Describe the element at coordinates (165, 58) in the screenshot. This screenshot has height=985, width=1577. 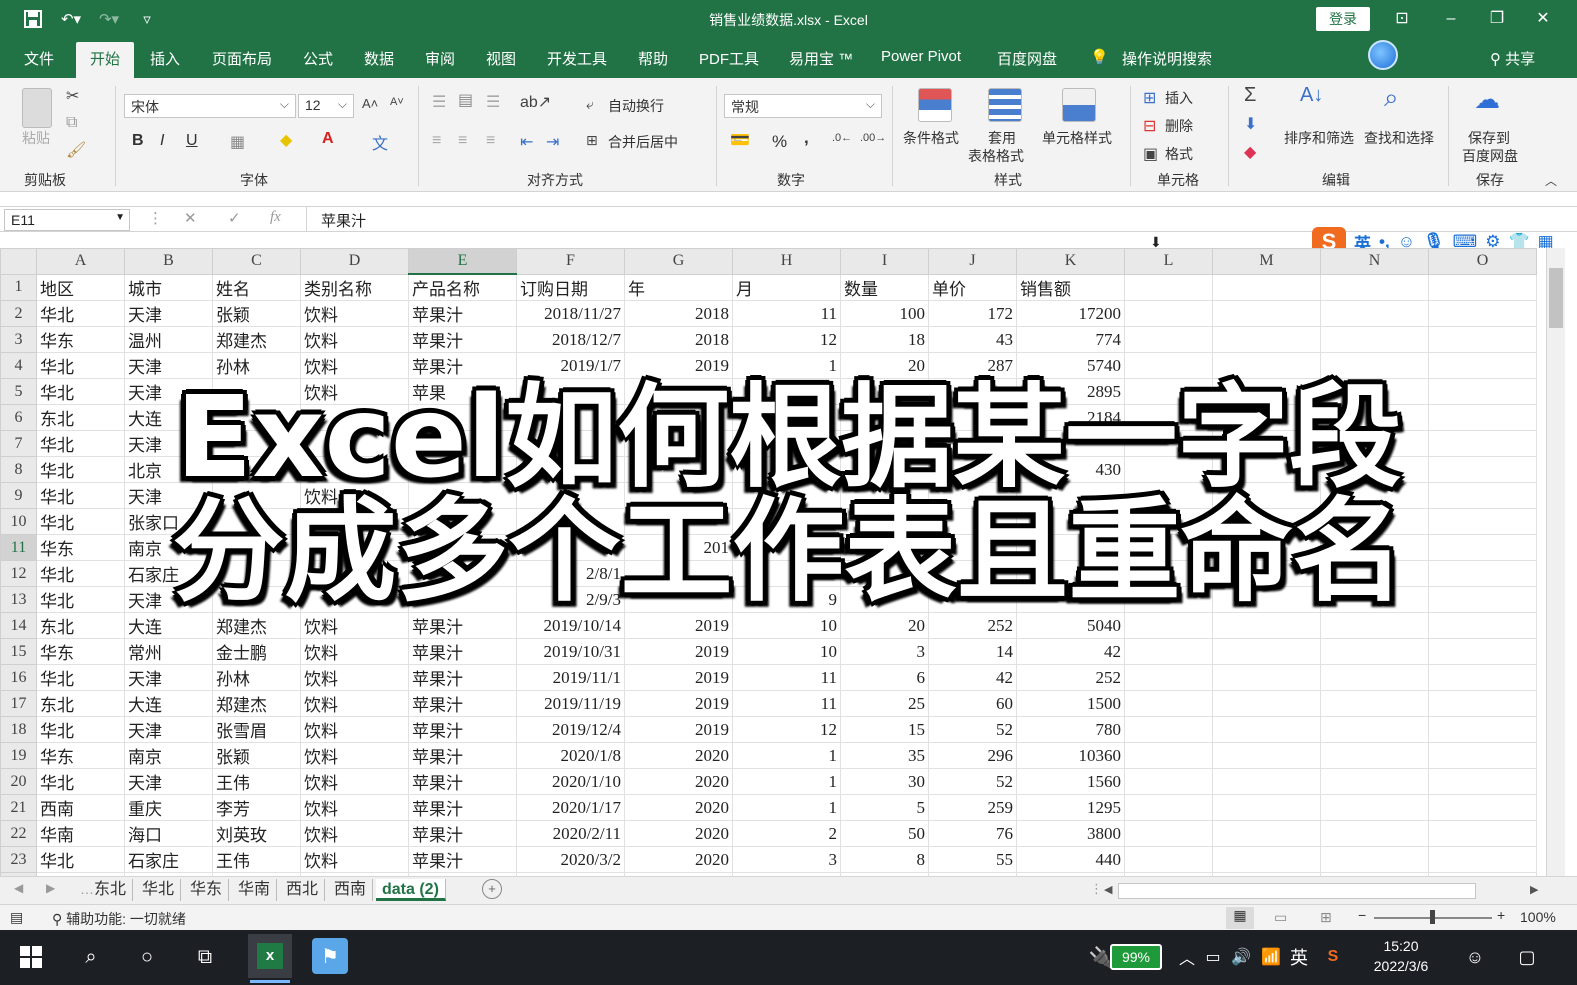
I see `tab-insert: 插入` at that location.